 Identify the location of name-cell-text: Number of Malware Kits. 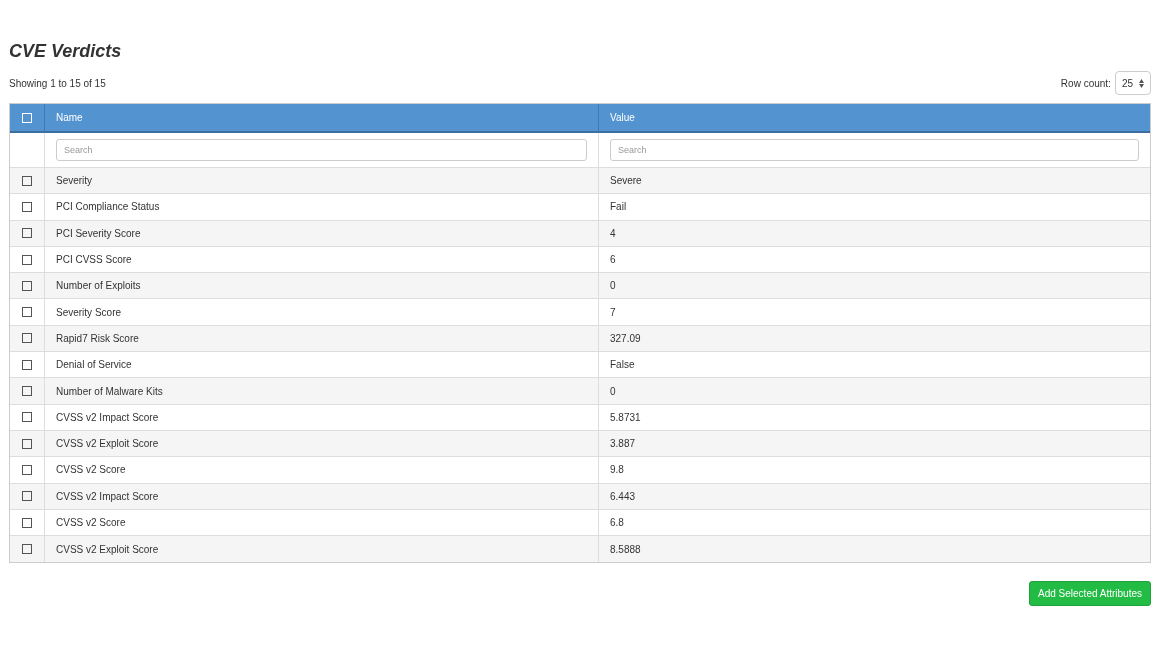
(109, 391).